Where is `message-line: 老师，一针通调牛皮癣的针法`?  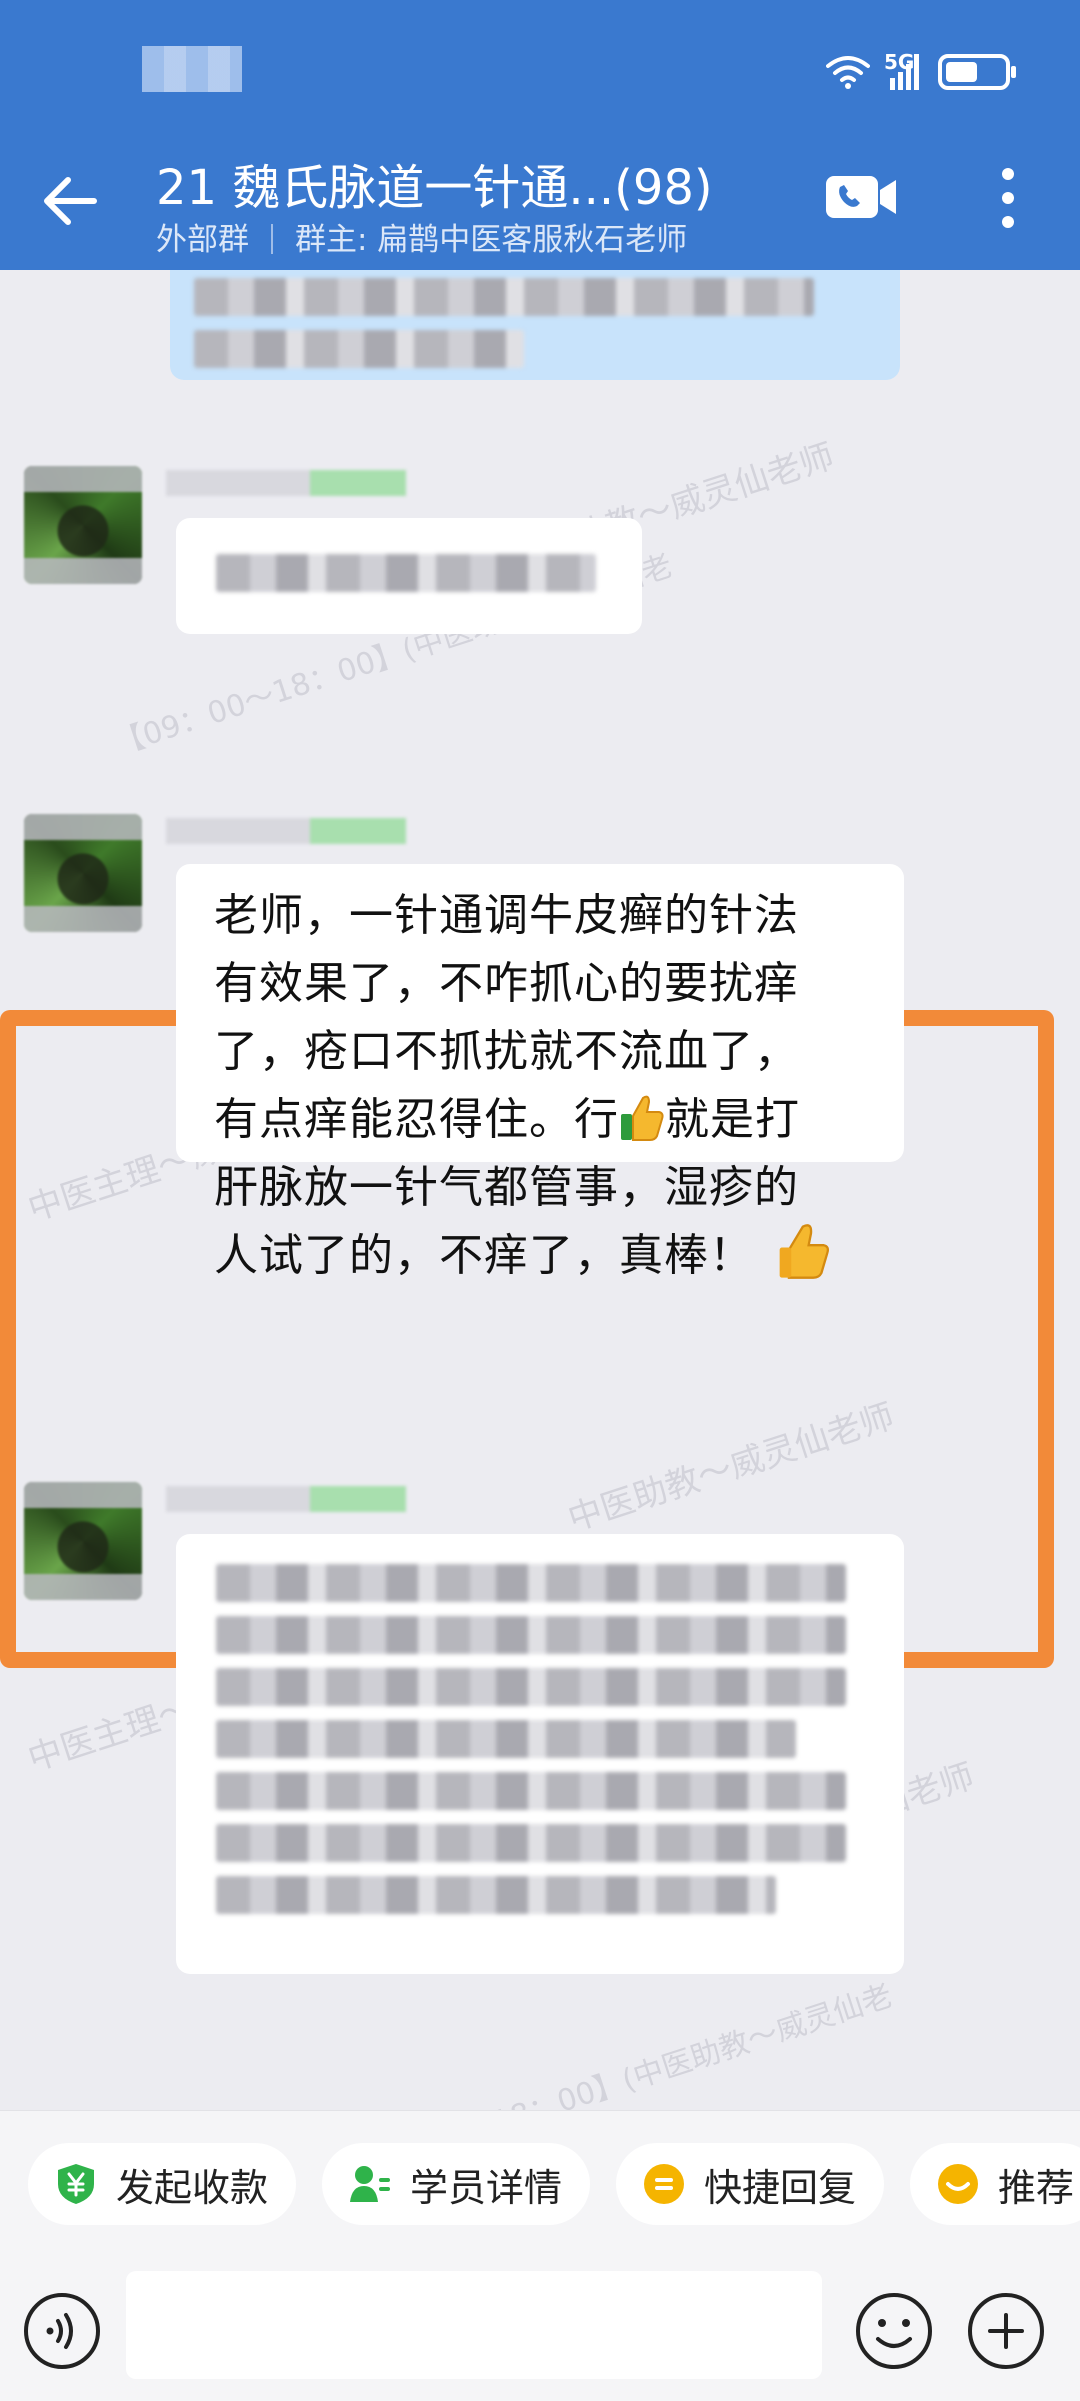
message-line: 老师，一针通调牛皮癣的针法 is located at coordinates (506, 915).